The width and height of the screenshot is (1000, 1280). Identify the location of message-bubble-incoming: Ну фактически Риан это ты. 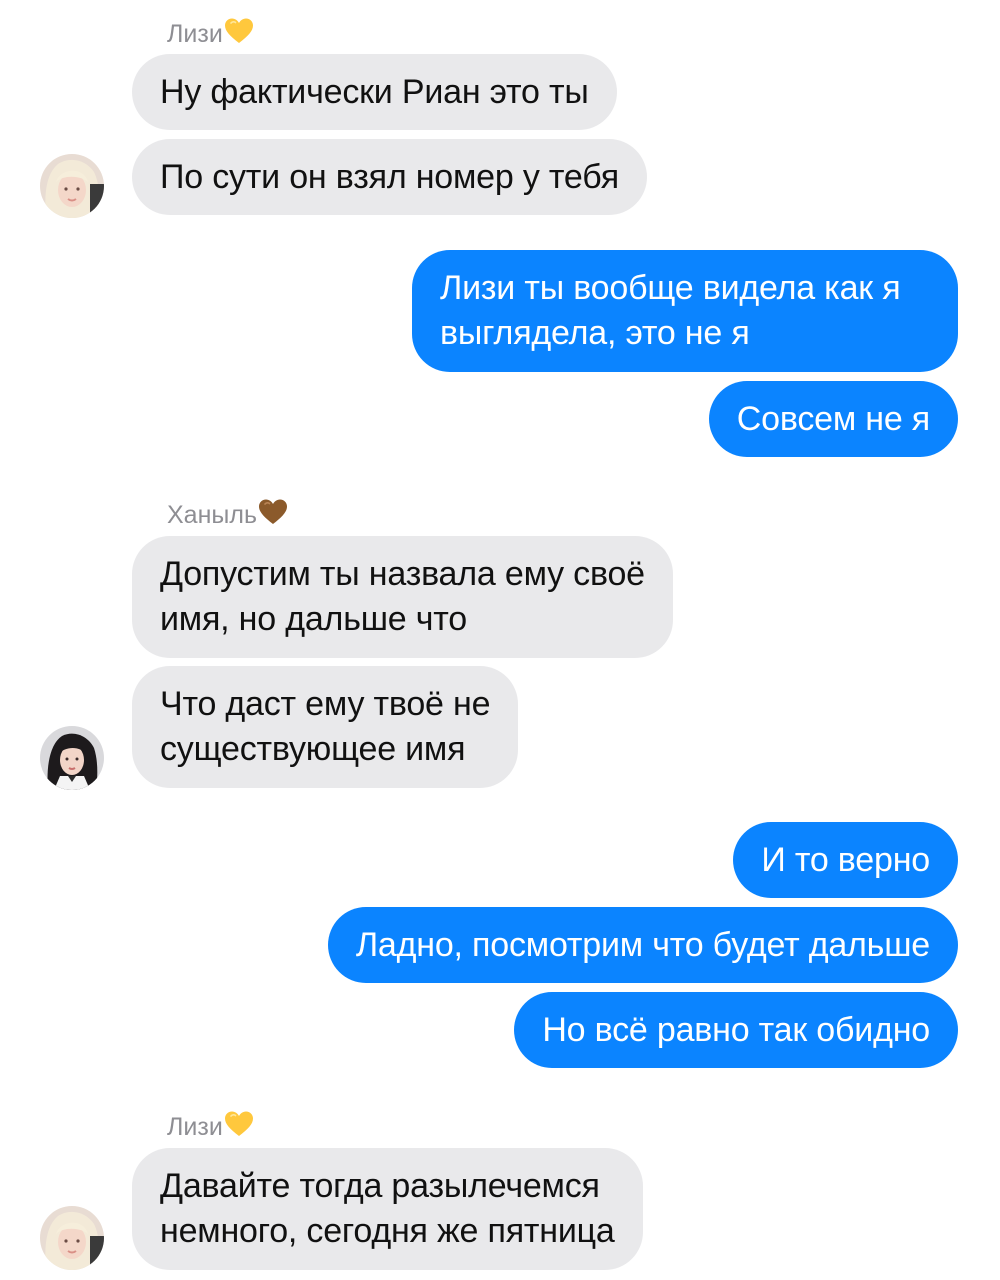
(374, 92).